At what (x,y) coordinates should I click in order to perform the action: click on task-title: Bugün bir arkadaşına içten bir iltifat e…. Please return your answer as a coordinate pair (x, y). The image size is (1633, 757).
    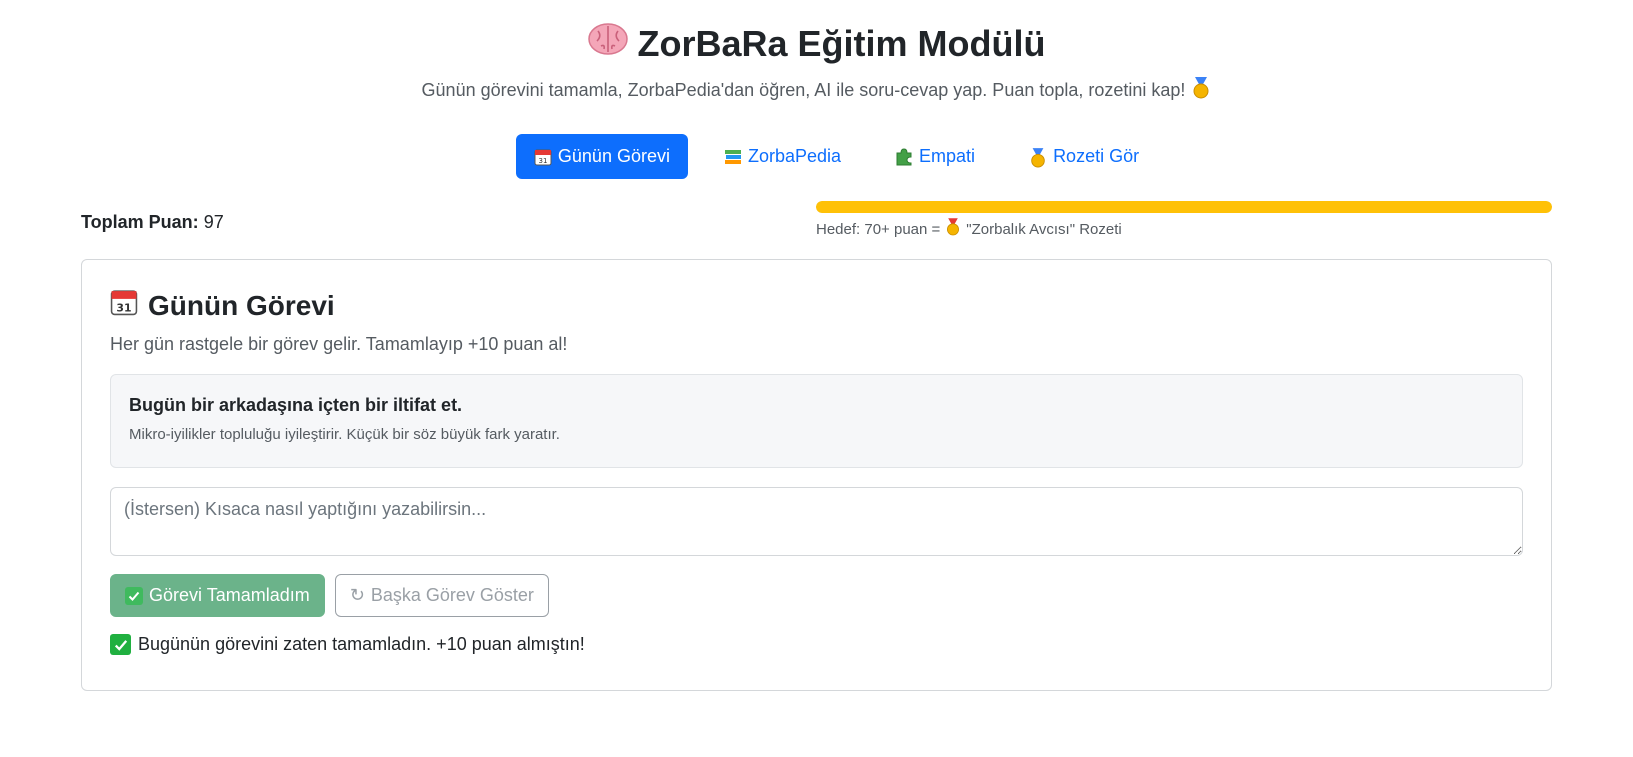
    Looking at the image, I should click on (296, 405).